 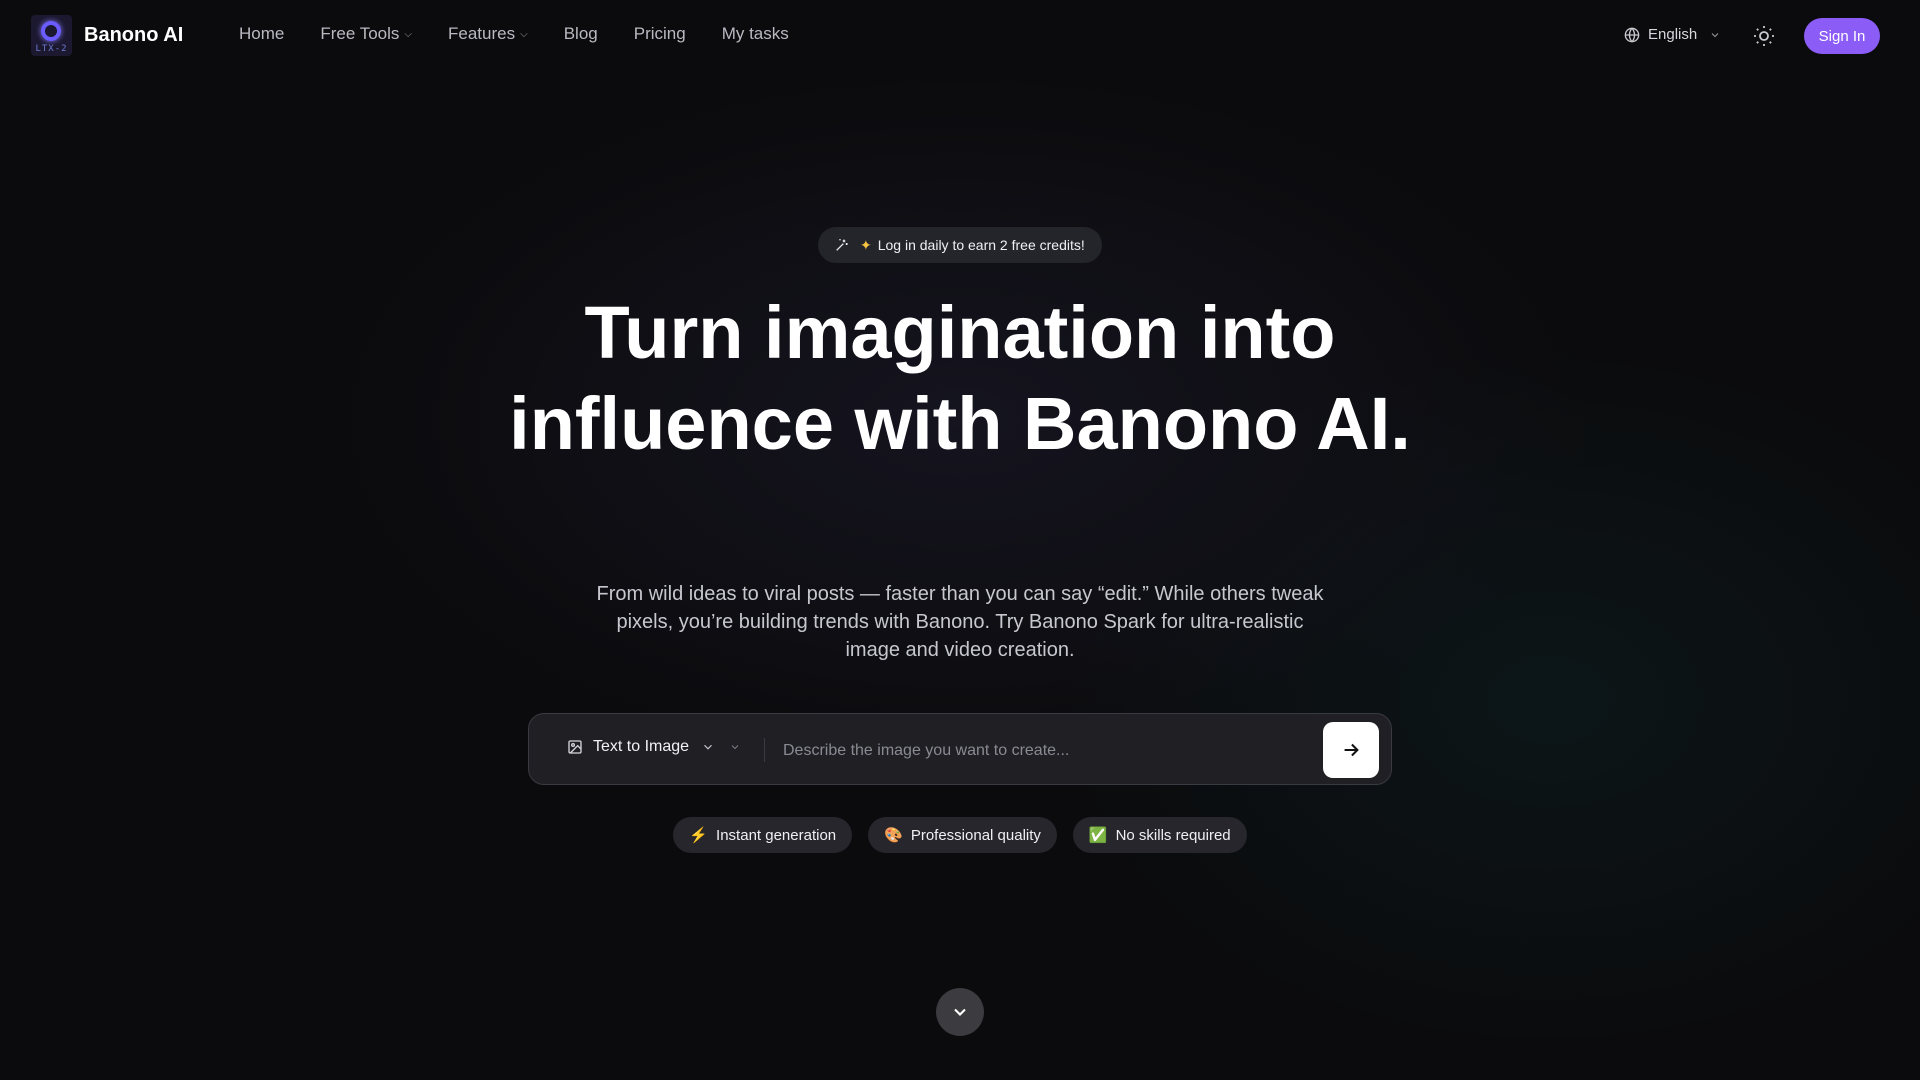 I want to click on chip-professional-quality: 🎨 Professional quality, so click(x=962, y=835).